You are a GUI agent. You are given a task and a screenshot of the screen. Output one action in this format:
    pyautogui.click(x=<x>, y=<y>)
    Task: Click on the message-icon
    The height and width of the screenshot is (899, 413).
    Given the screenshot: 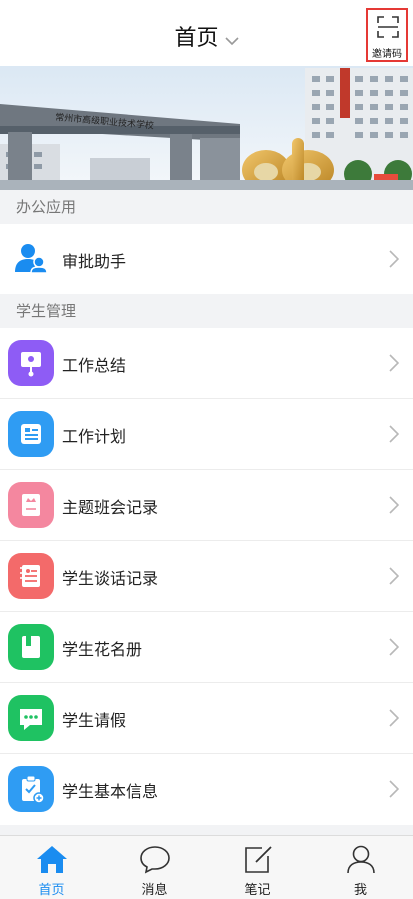 What is the action you would take?
    pyautogui.click(x=155, y=860)
    